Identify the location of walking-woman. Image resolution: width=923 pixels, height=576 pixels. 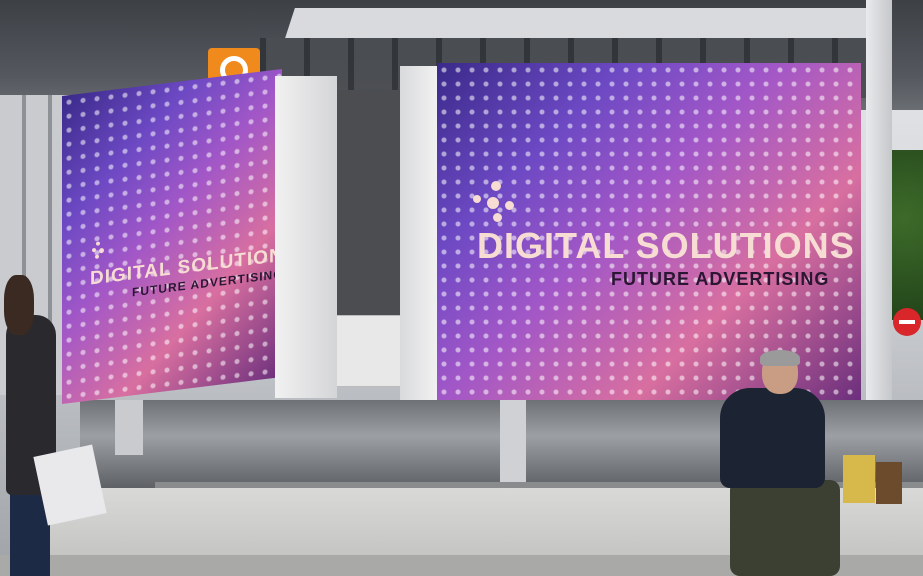
(53, 425).